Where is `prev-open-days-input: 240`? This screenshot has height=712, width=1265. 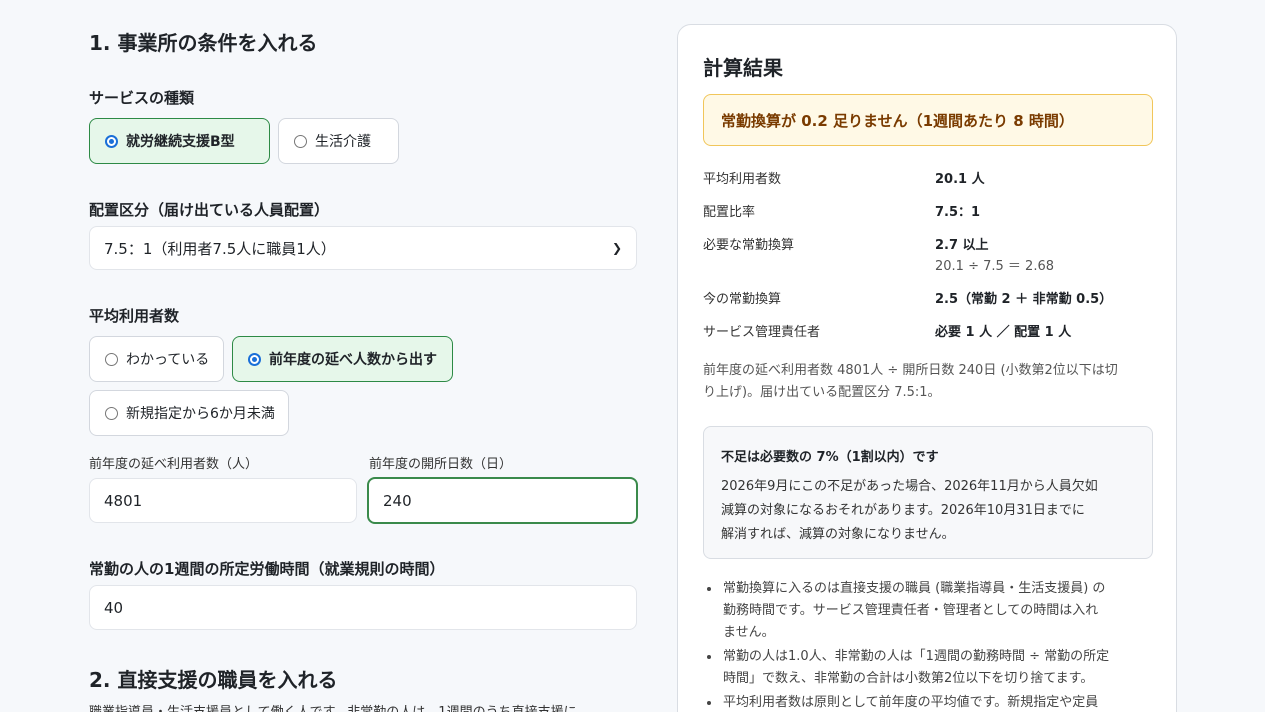
prev-open-days-input: 240 is located at coordinates (502, 500).